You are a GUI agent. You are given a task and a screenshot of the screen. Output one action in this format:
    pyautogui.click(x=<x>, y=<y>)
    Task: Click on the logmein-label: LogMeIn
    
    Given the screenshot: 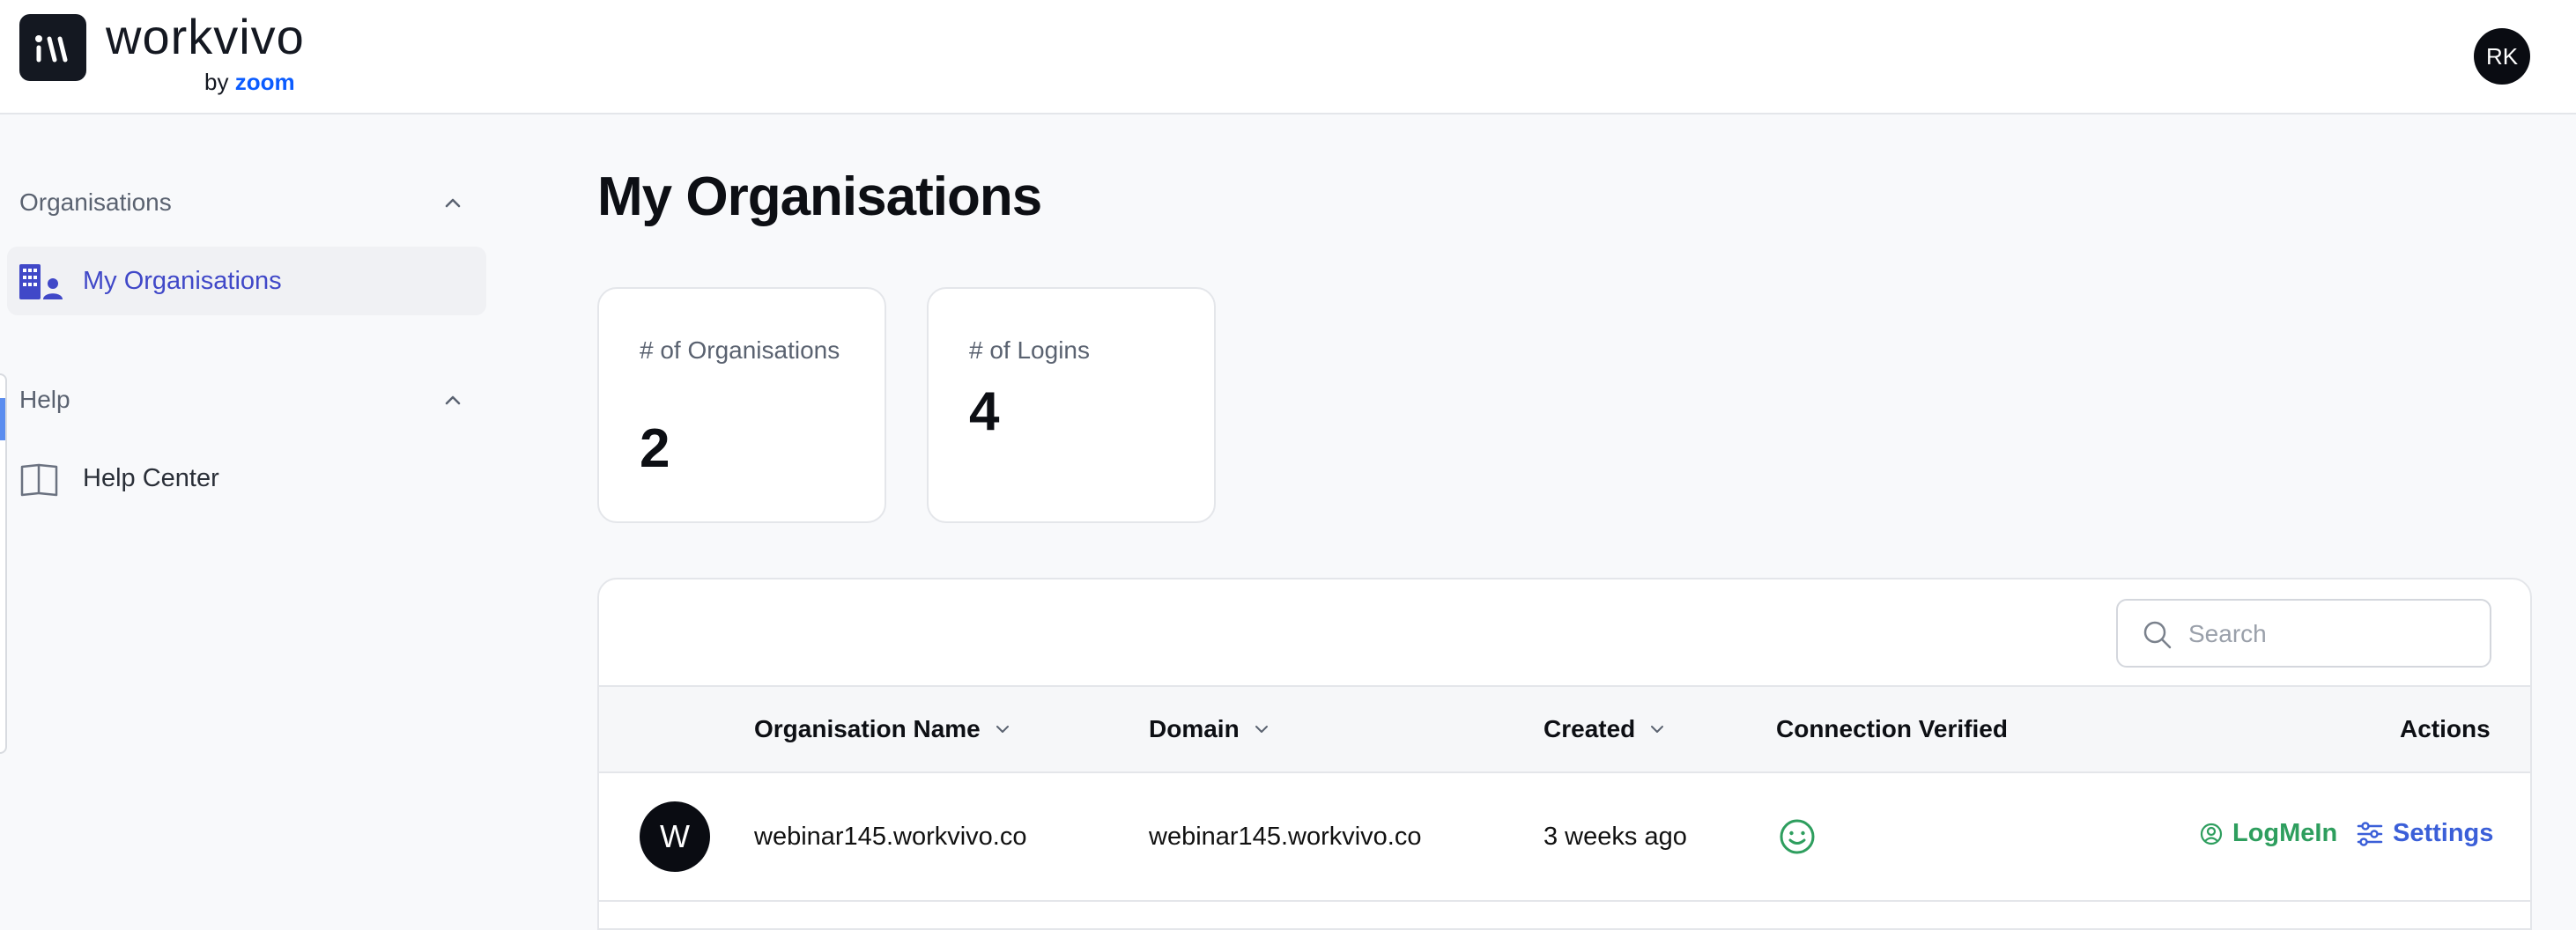 What is the action you would take?
    pyautogui.click(x=2285, y=833)
    